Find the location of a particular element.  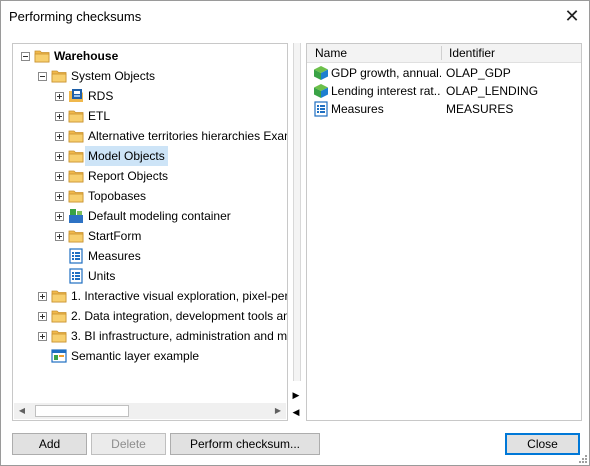

add-button: Add is located at coordinates (49, 444).